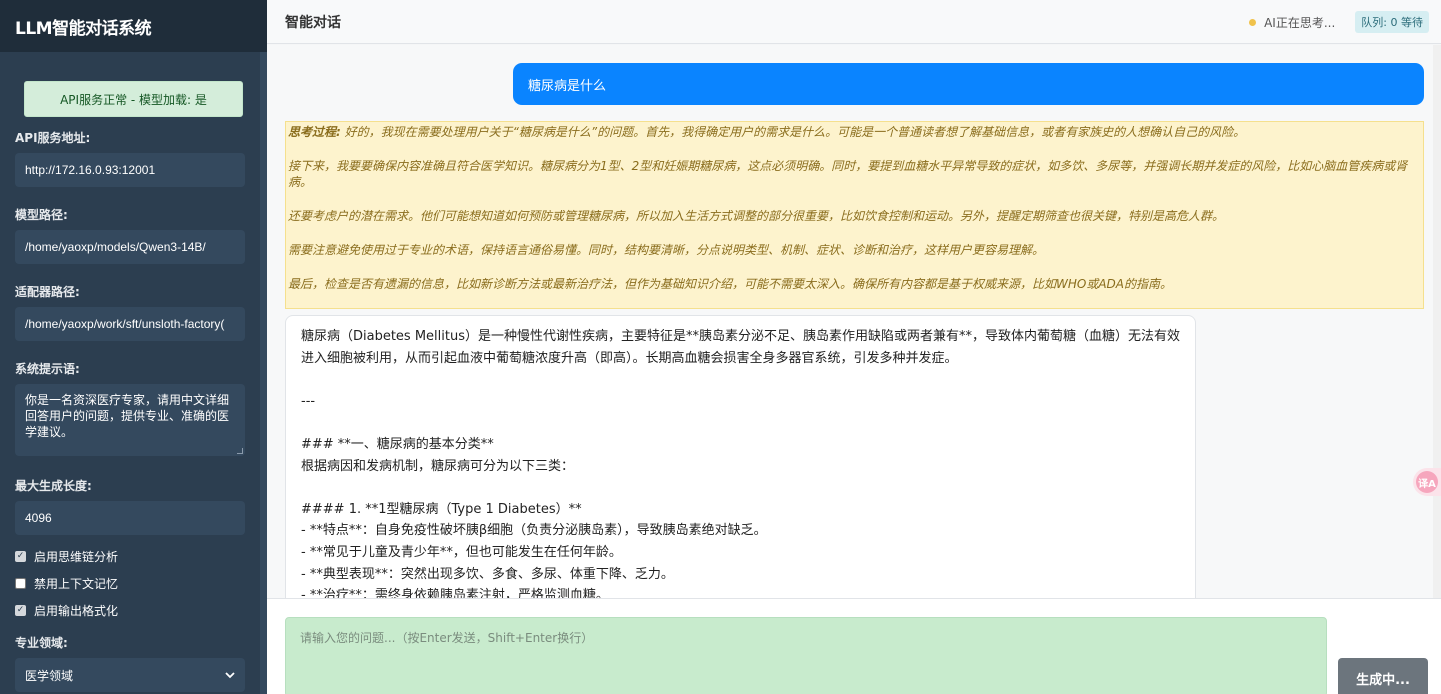 This screenshot has height=694, width=1441. What do you see at coordinates (130, 675) in the screenshot?
I see `domain-select: 医学领域` at bounding box center [130, 675].